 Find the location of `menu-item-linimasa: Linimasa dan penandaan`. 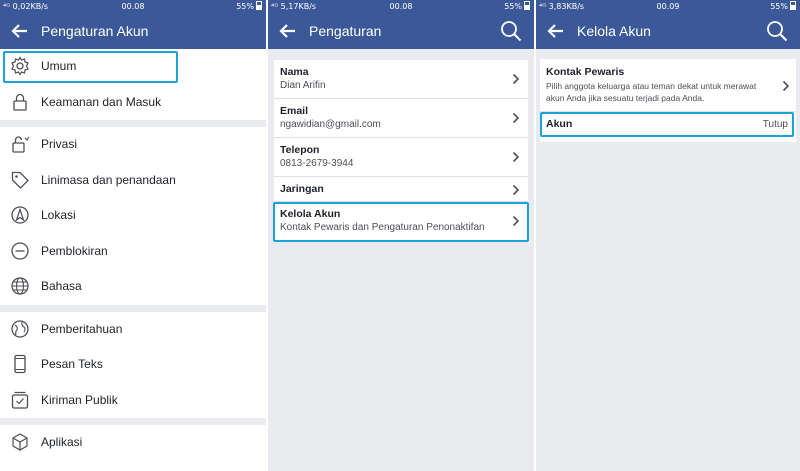

menu-item-linimasa: Linimasa dan penandaan is located at coordinates (133, 181).